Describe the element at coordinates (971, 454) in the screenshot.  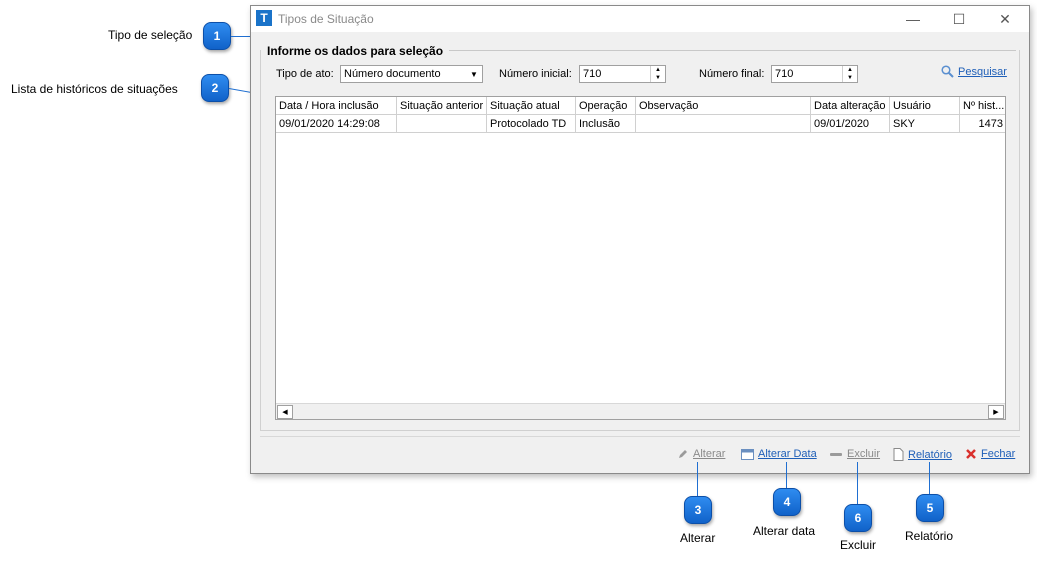
I see `close-icon` at that location.